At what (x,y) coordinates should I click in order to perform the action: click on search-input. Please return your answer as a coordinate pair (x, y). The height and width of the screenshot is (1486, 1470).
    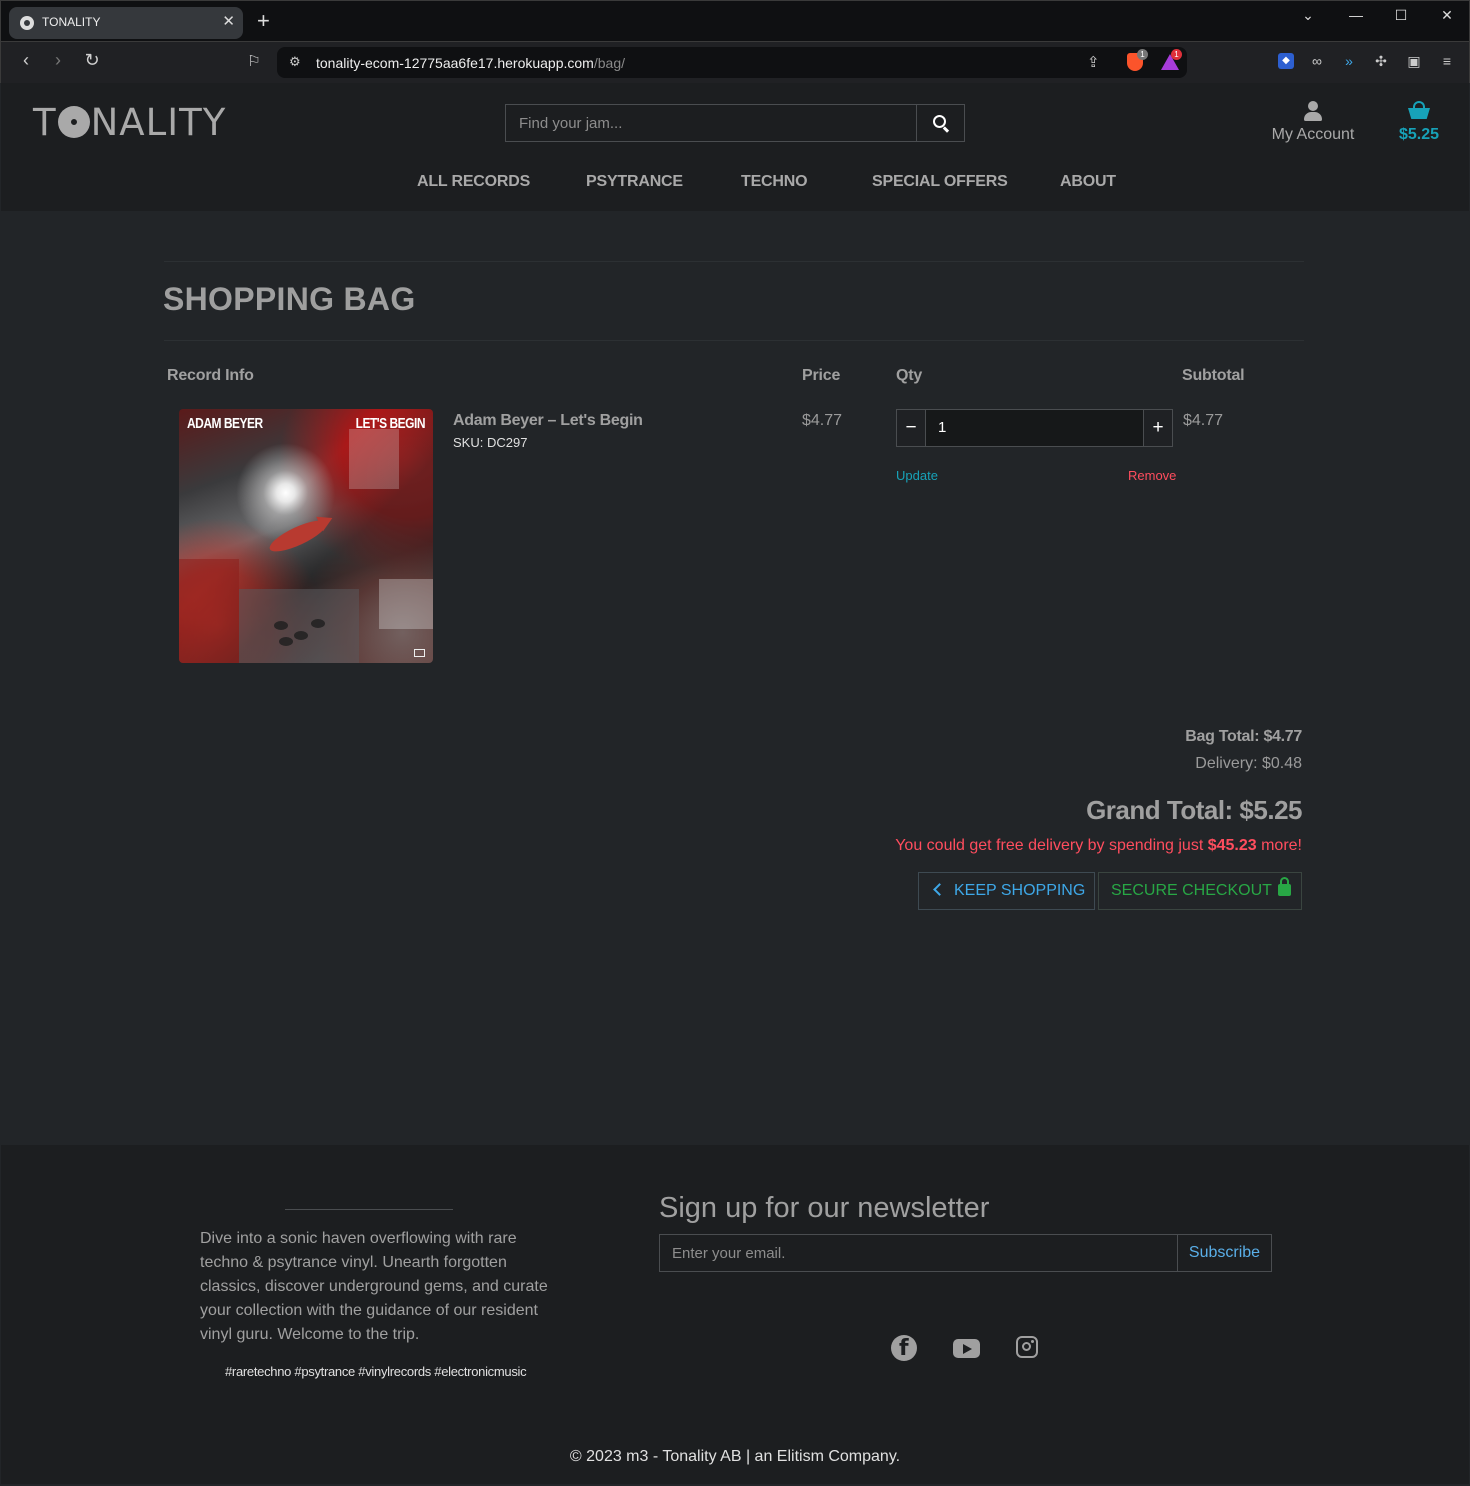
    Looking at the image, I should click on (711, 123).